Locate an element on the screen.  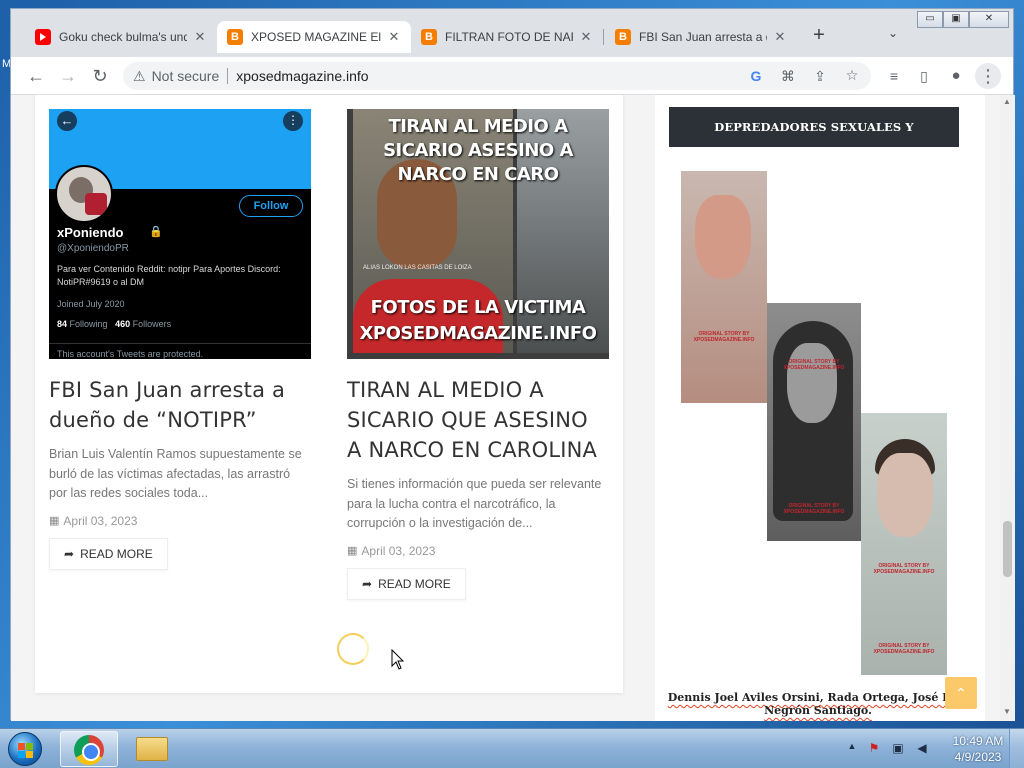
twitter-protected-note: This account's Tweets are protected. is located at coordinates (130, 354).